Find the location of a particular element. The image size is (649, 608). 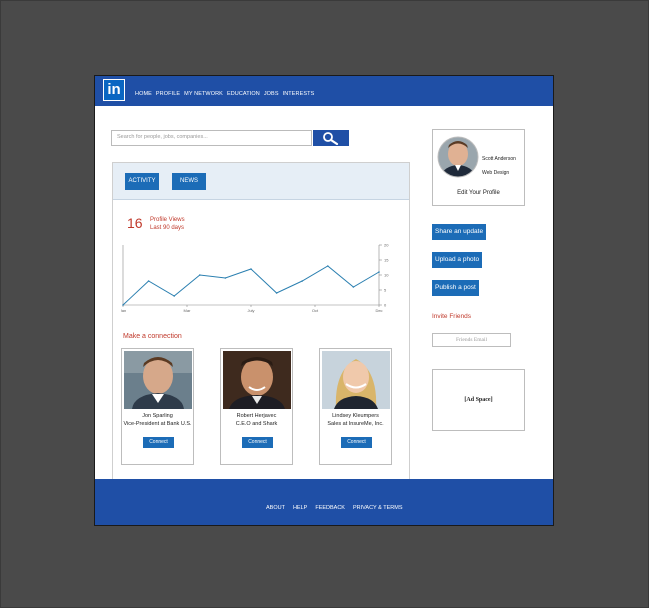

footer-about-link: ABOUT is located at coordinates (275, 508).